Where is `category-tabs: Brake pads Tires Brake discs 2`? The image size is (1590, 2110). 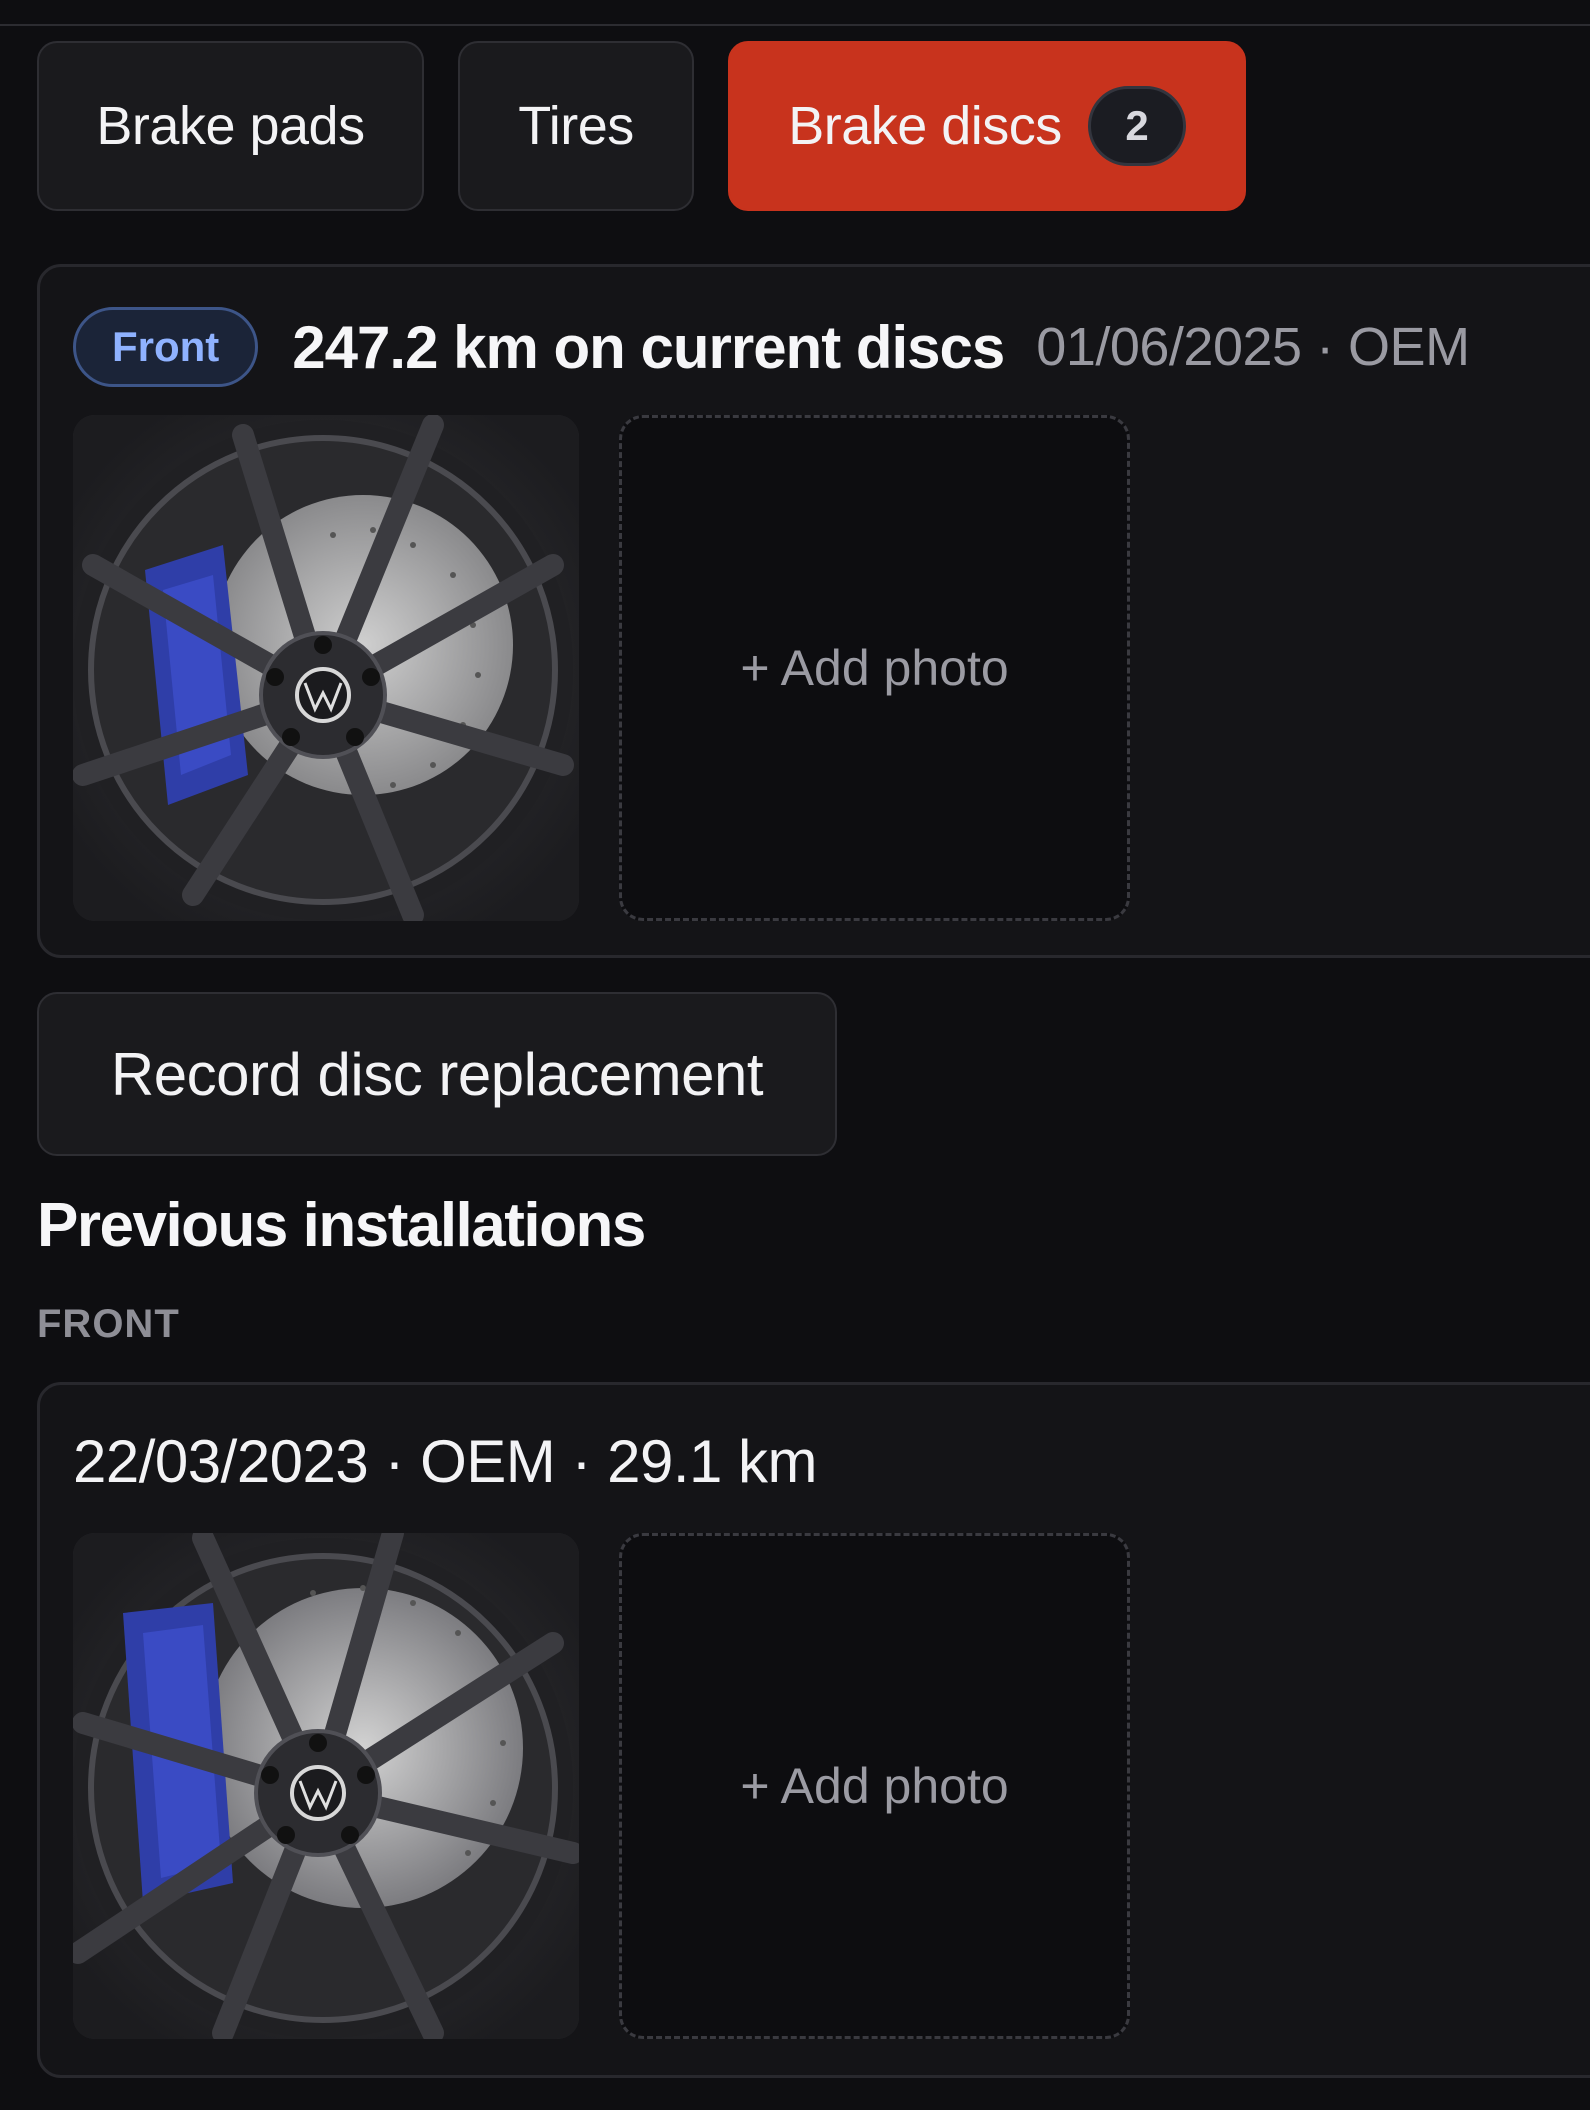 category-tabs: Brake pads Tires Brake discs 2 is located at coordinates (641, 126).